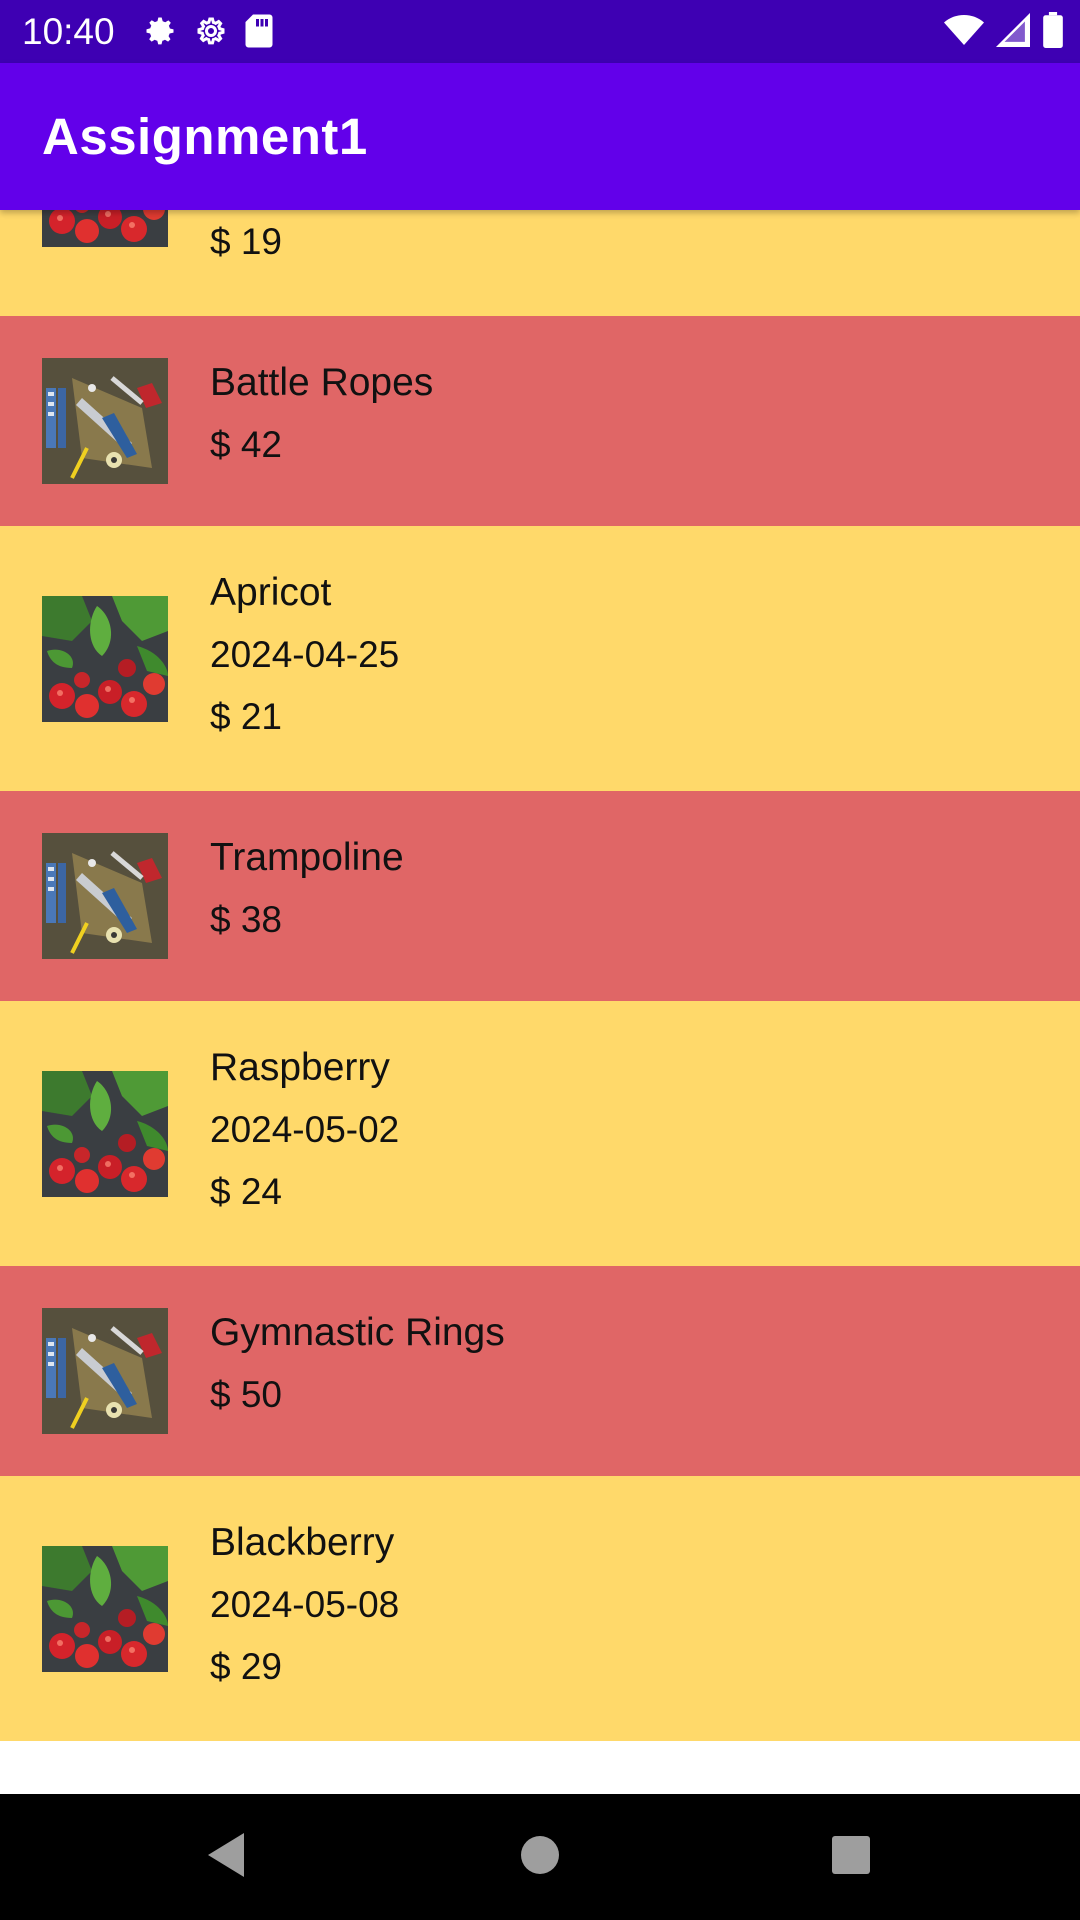 The height and width of the screenshot is (1920, 1080). What do you see at coordinates (68, 31) in the screenshot?
I see `status-time: 10:40` at bounding box center [68, 31].